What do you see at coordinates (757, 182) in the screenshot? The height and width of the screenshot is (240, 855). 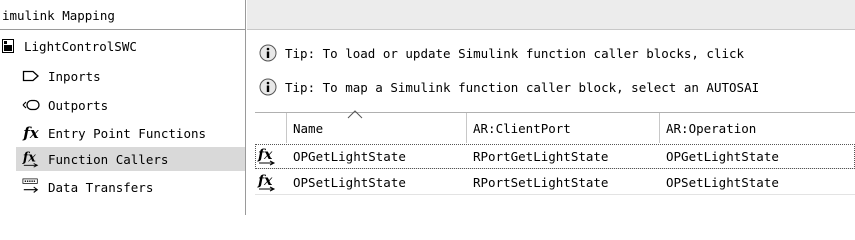 I see `cell-operation: OPSetLightState` at bounding box center [757, 182].